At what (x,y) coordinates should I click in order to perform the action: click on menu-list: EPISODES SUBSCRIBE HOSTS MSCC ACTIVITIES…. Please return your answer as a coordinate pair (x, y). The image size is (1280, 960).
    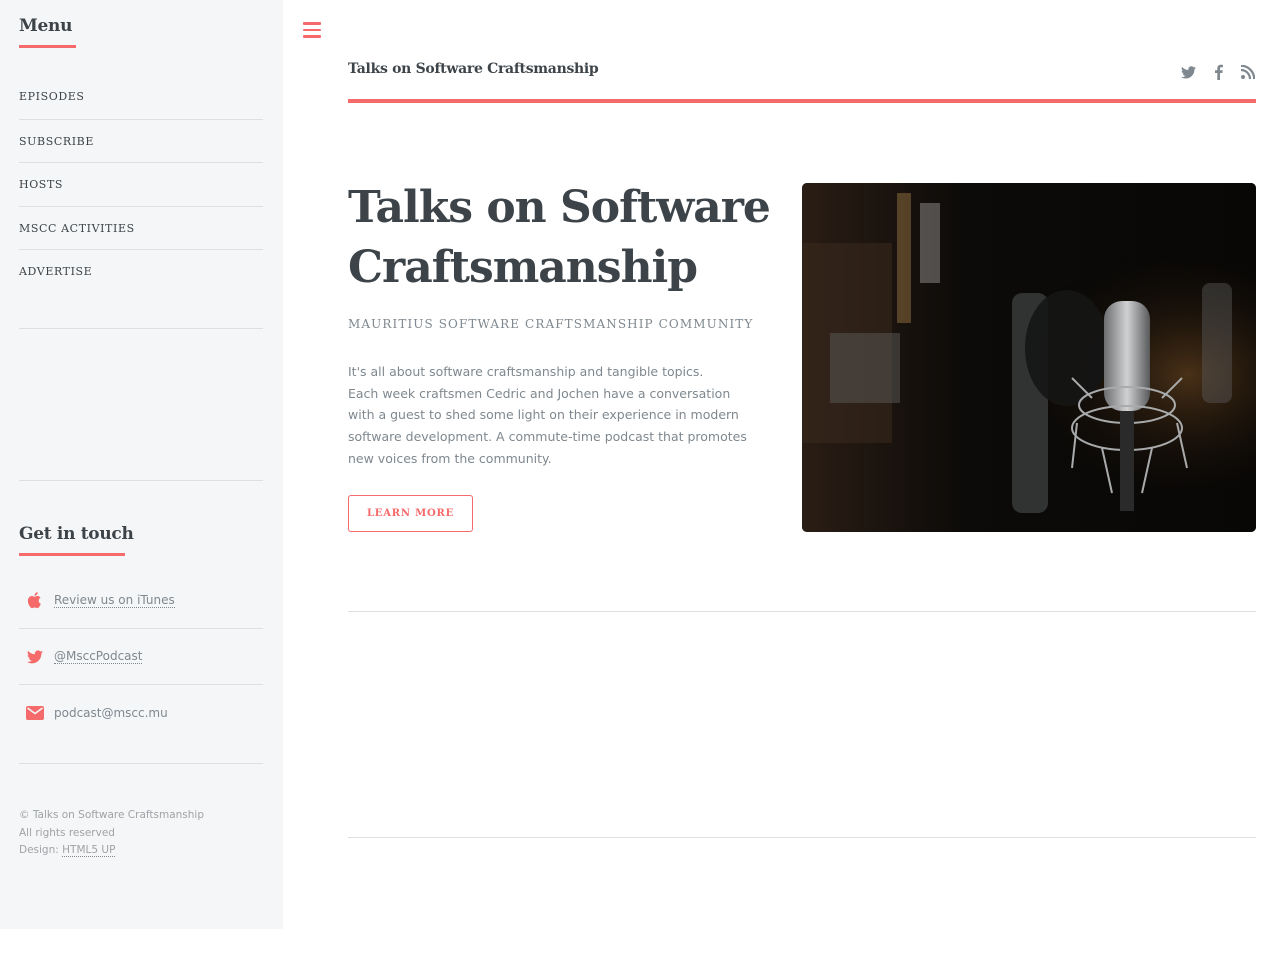
    Looking at the image, I should click on (141, 184).